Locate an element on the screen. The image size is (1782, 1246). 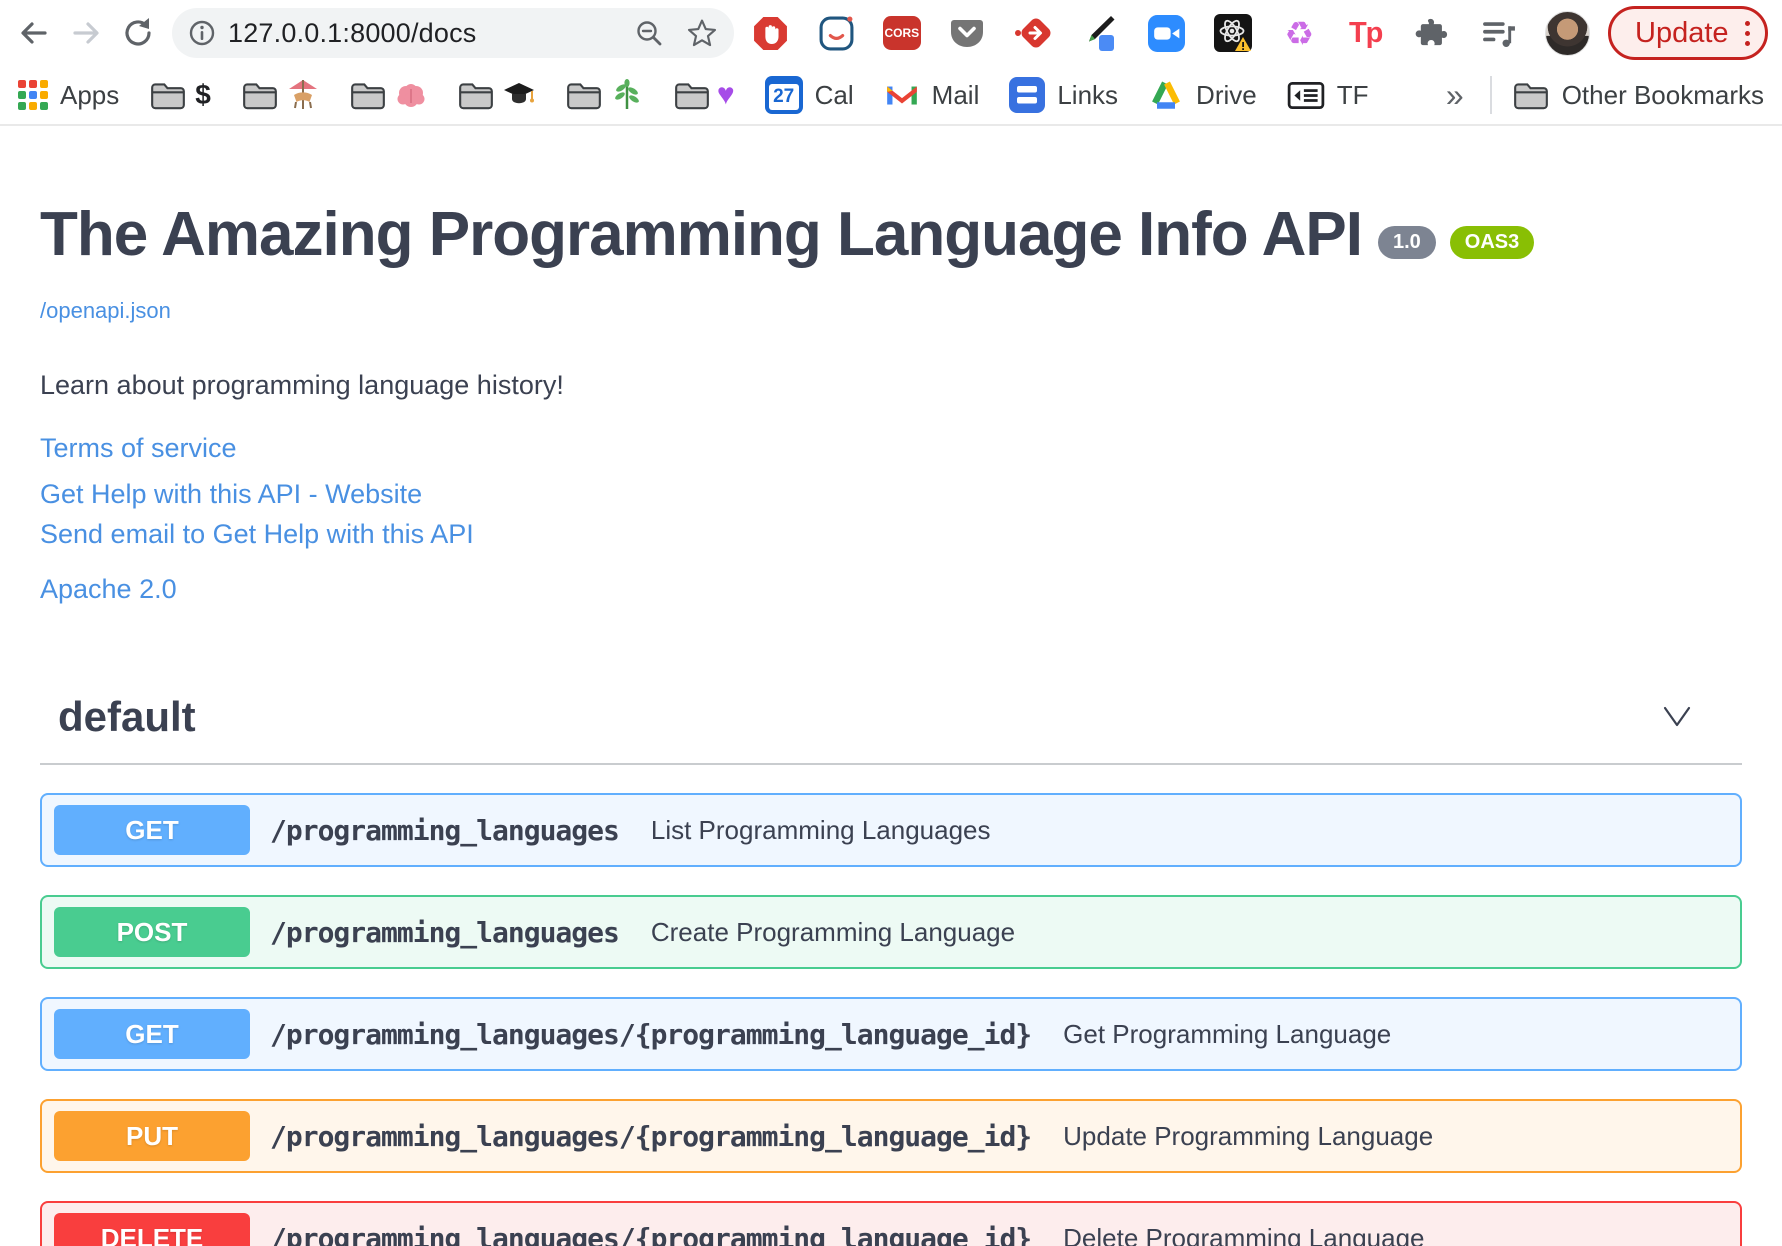
contact-email-link: Send email to Get Help with this API is located at coordinates (891, 534).